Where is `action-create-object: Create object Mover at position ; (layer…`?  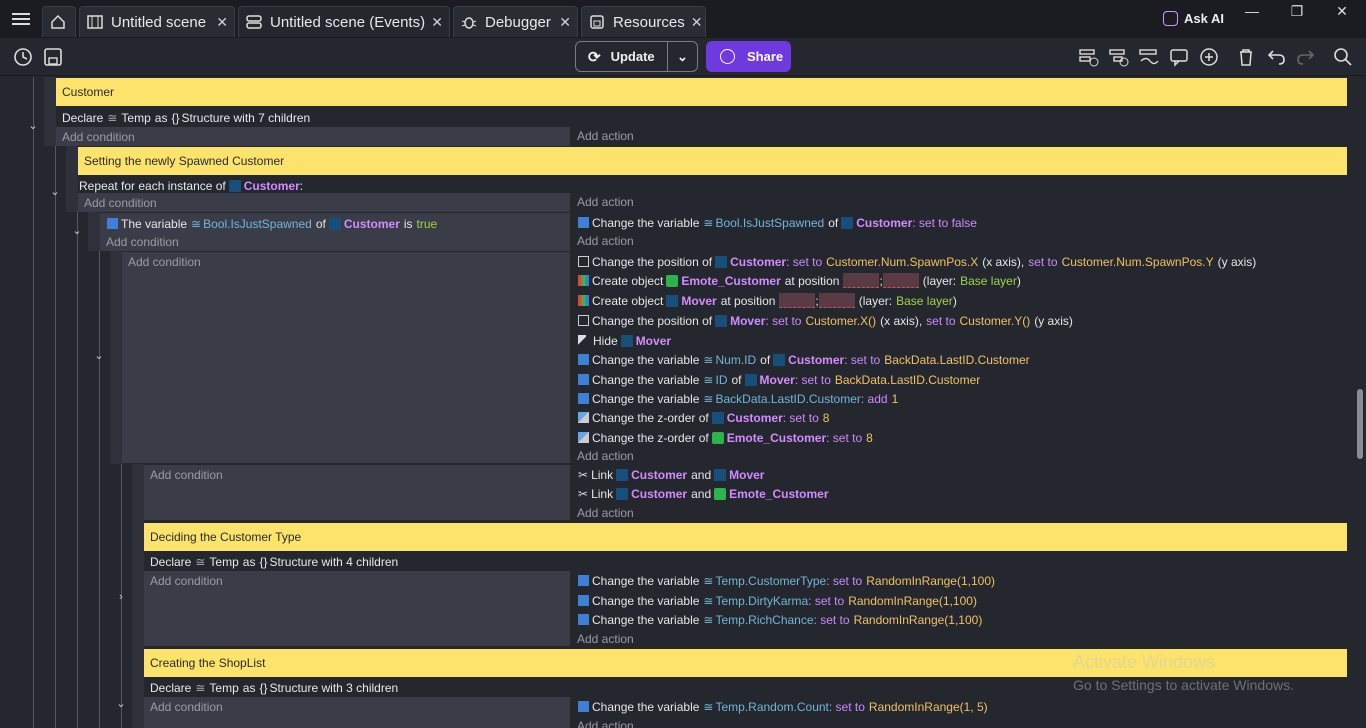 action-create-object: Create object Mover at position ; (layer… is located at coordinates (767, 300).